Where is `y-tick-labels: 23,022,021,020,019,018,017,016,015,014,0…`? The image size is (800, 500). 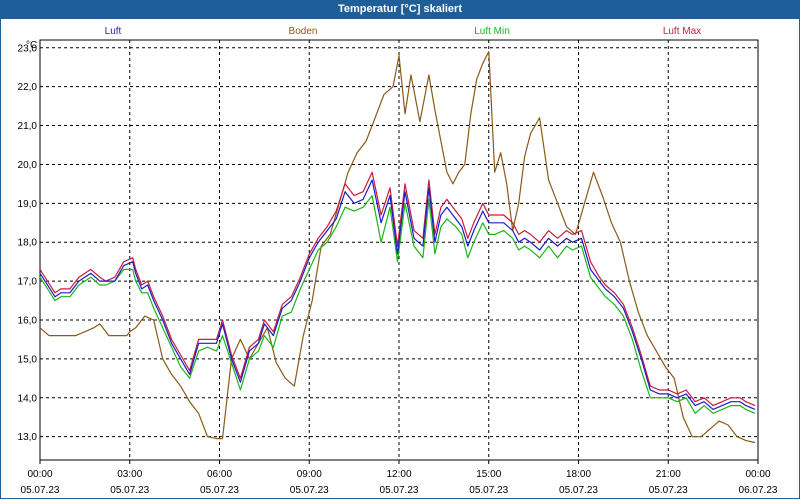
y-tick-labels: 23,022,021,020,019,018,017,016,015,014,0… is located at coordinates (28, 243).